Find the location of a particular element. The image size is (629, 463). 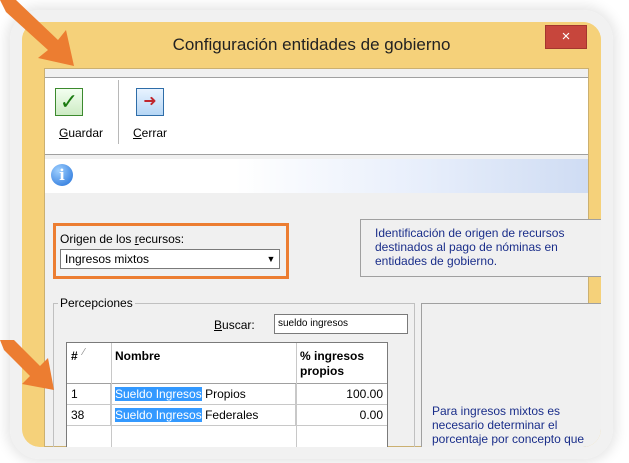

row-pct: 0.00 is located at coordinates (371, 415).